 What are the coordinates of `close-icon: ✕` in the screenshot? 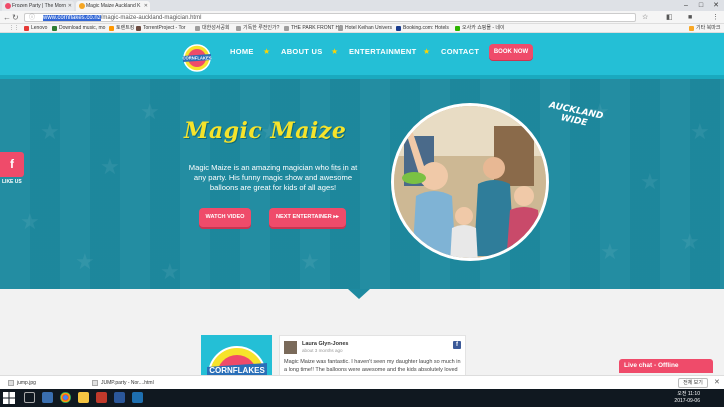 It's located at (717, 382).